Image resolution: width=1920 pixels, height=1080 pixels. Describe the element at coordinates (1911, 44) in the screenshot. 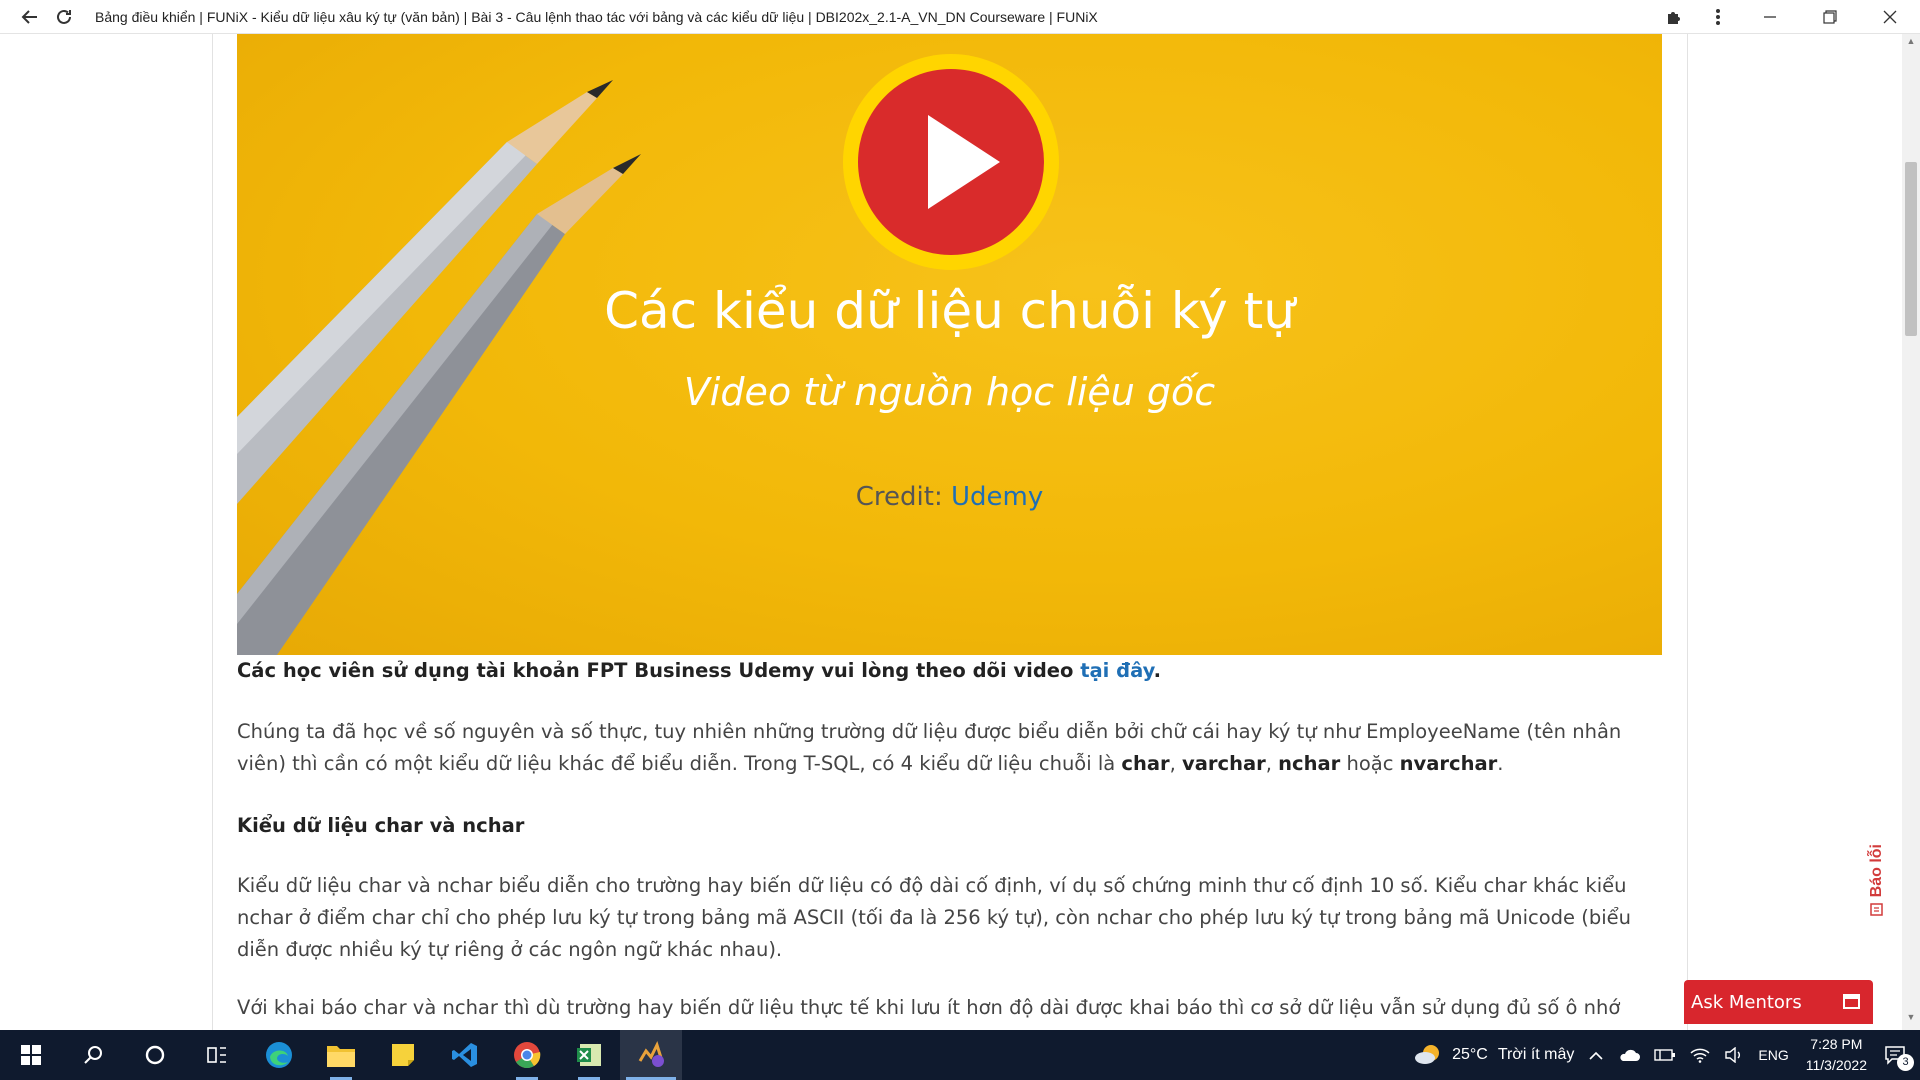

I see `scroll-up-arrow-icon: ▲` at that location.